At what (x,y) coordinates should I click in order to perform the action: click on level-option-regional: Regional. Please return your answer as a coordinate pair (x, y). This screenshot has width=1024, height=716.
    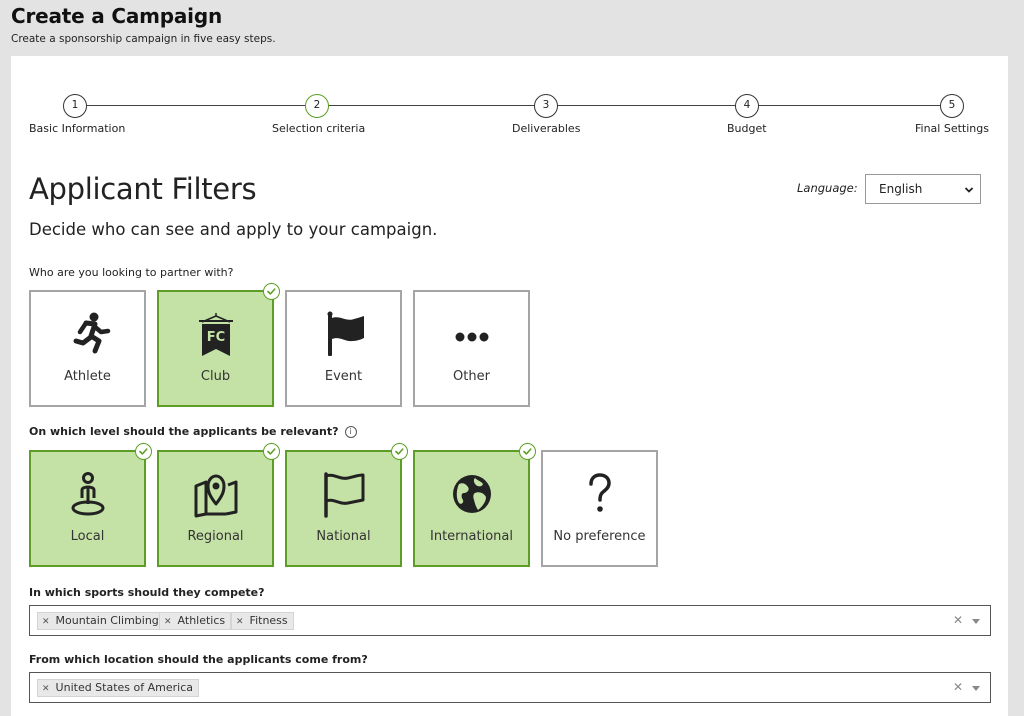
    Looking at the image, I should click on (218, 505).